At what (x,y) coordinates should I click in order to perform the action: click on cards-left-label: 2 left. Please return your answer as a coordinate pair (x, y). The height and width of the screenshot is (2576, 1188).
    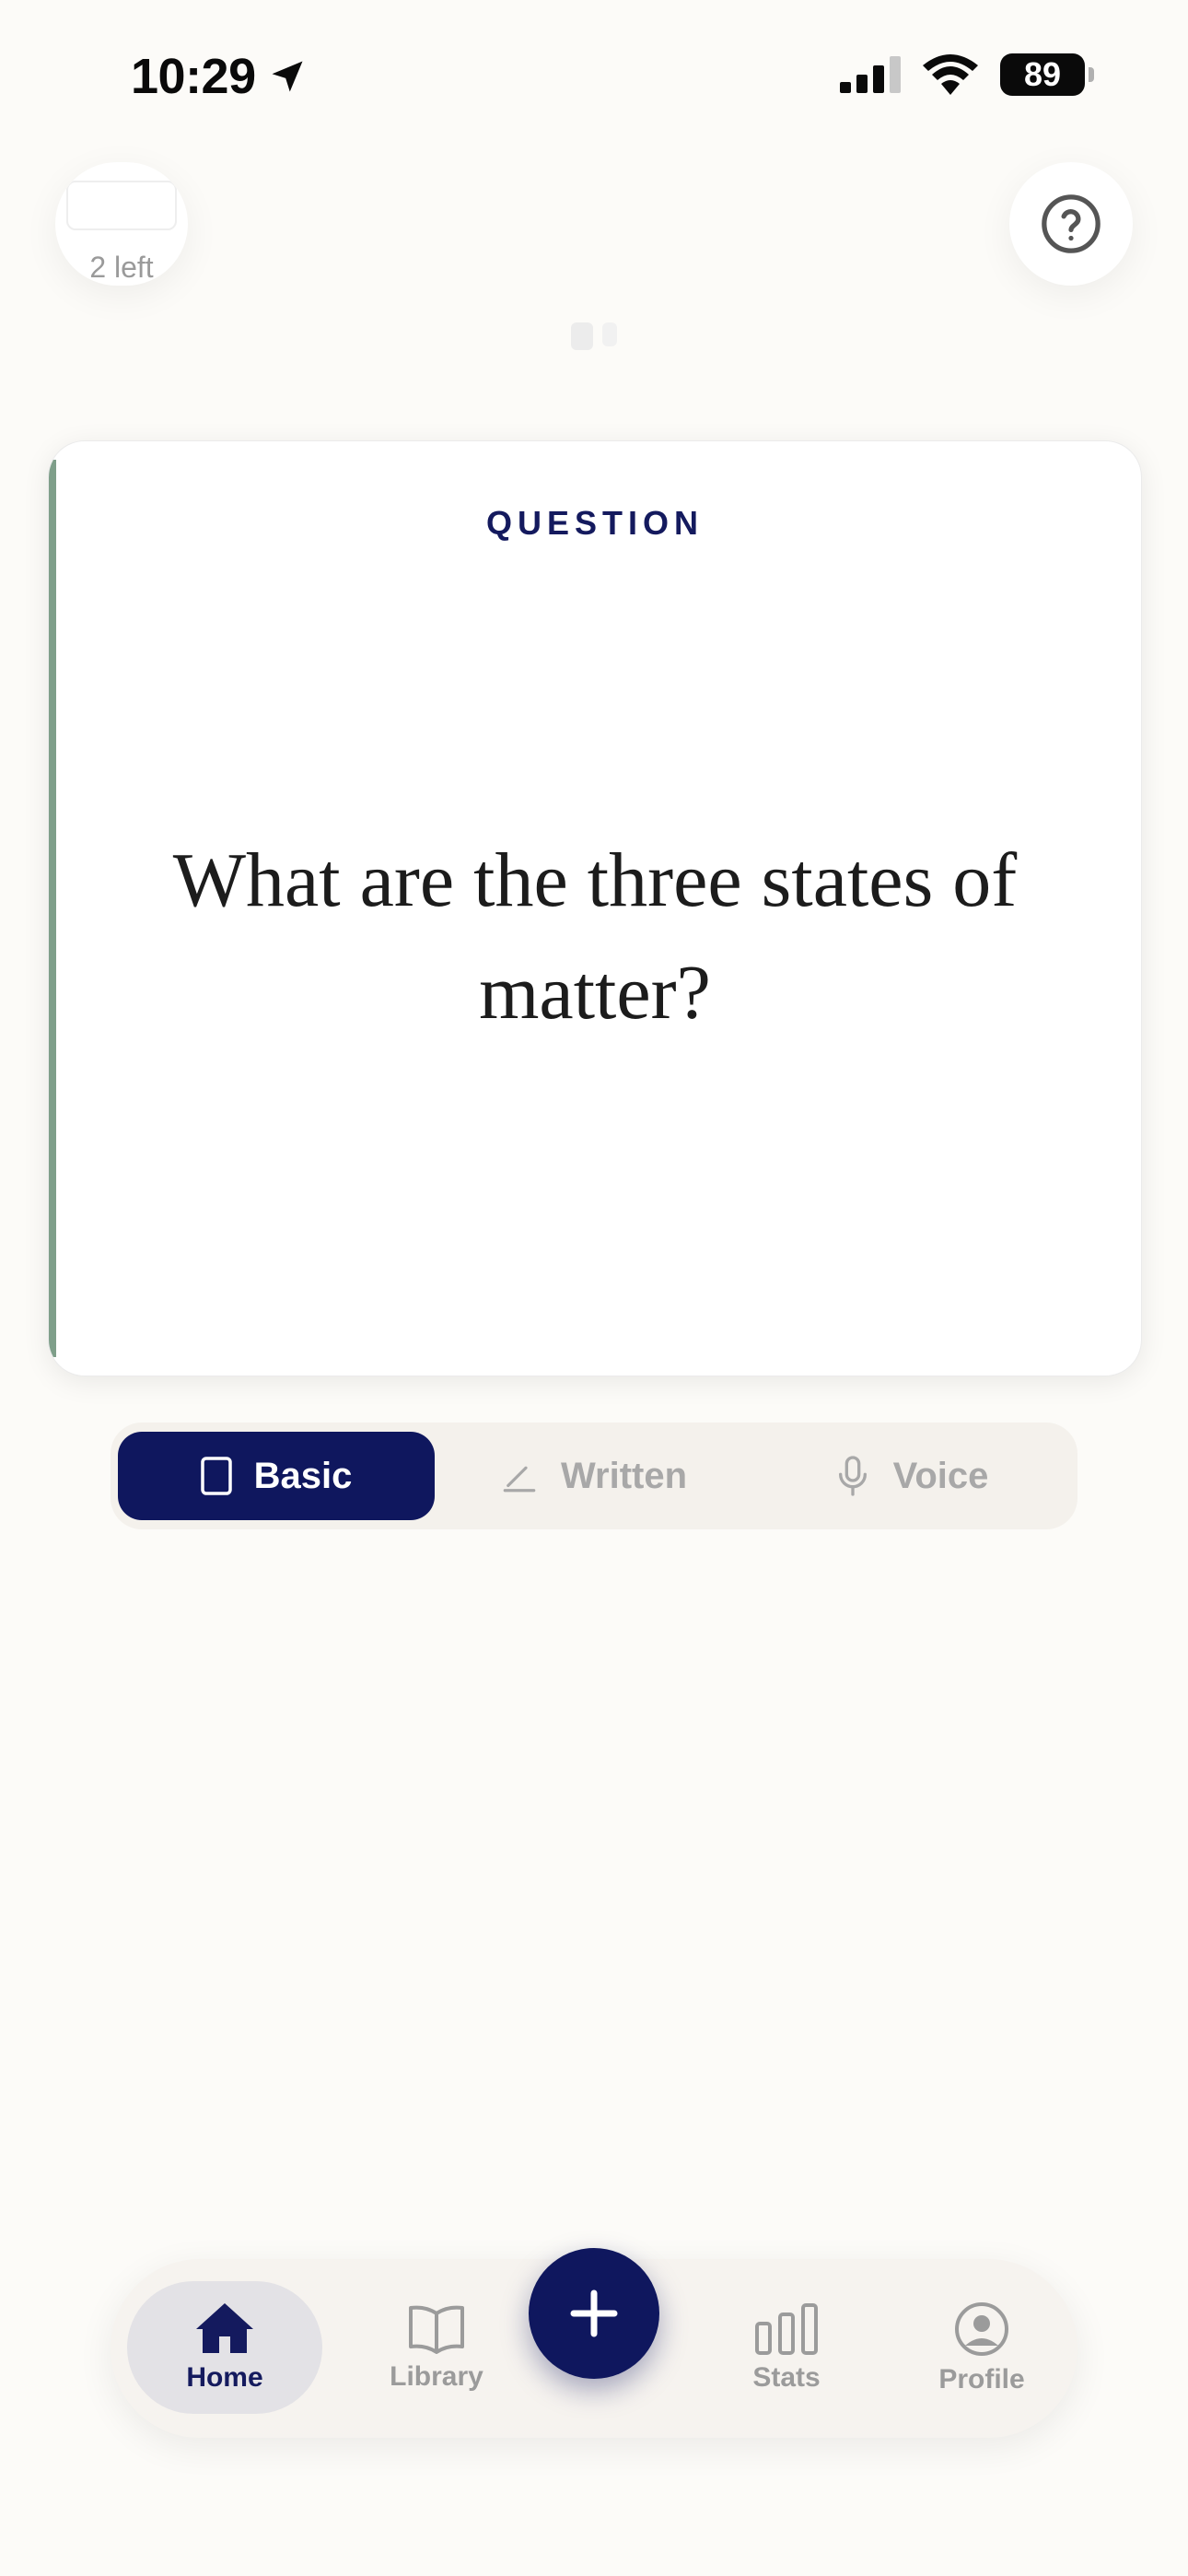
    Looking at the image, I should click on (121, 267).